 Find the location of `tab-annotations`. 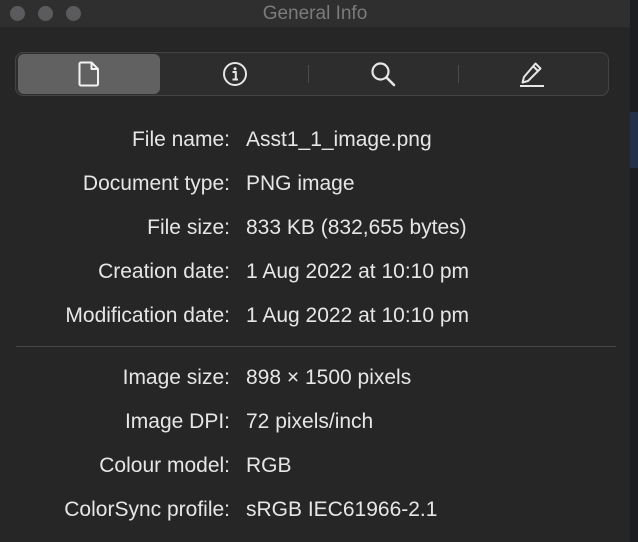

tab-annotations is located at coordinates (532, 74).